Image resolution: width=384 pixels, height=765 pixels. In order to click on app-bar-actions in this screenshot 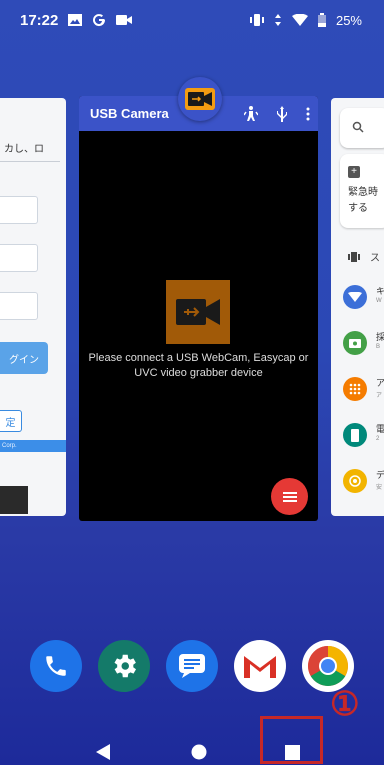, I will do `click(277, 113)`.